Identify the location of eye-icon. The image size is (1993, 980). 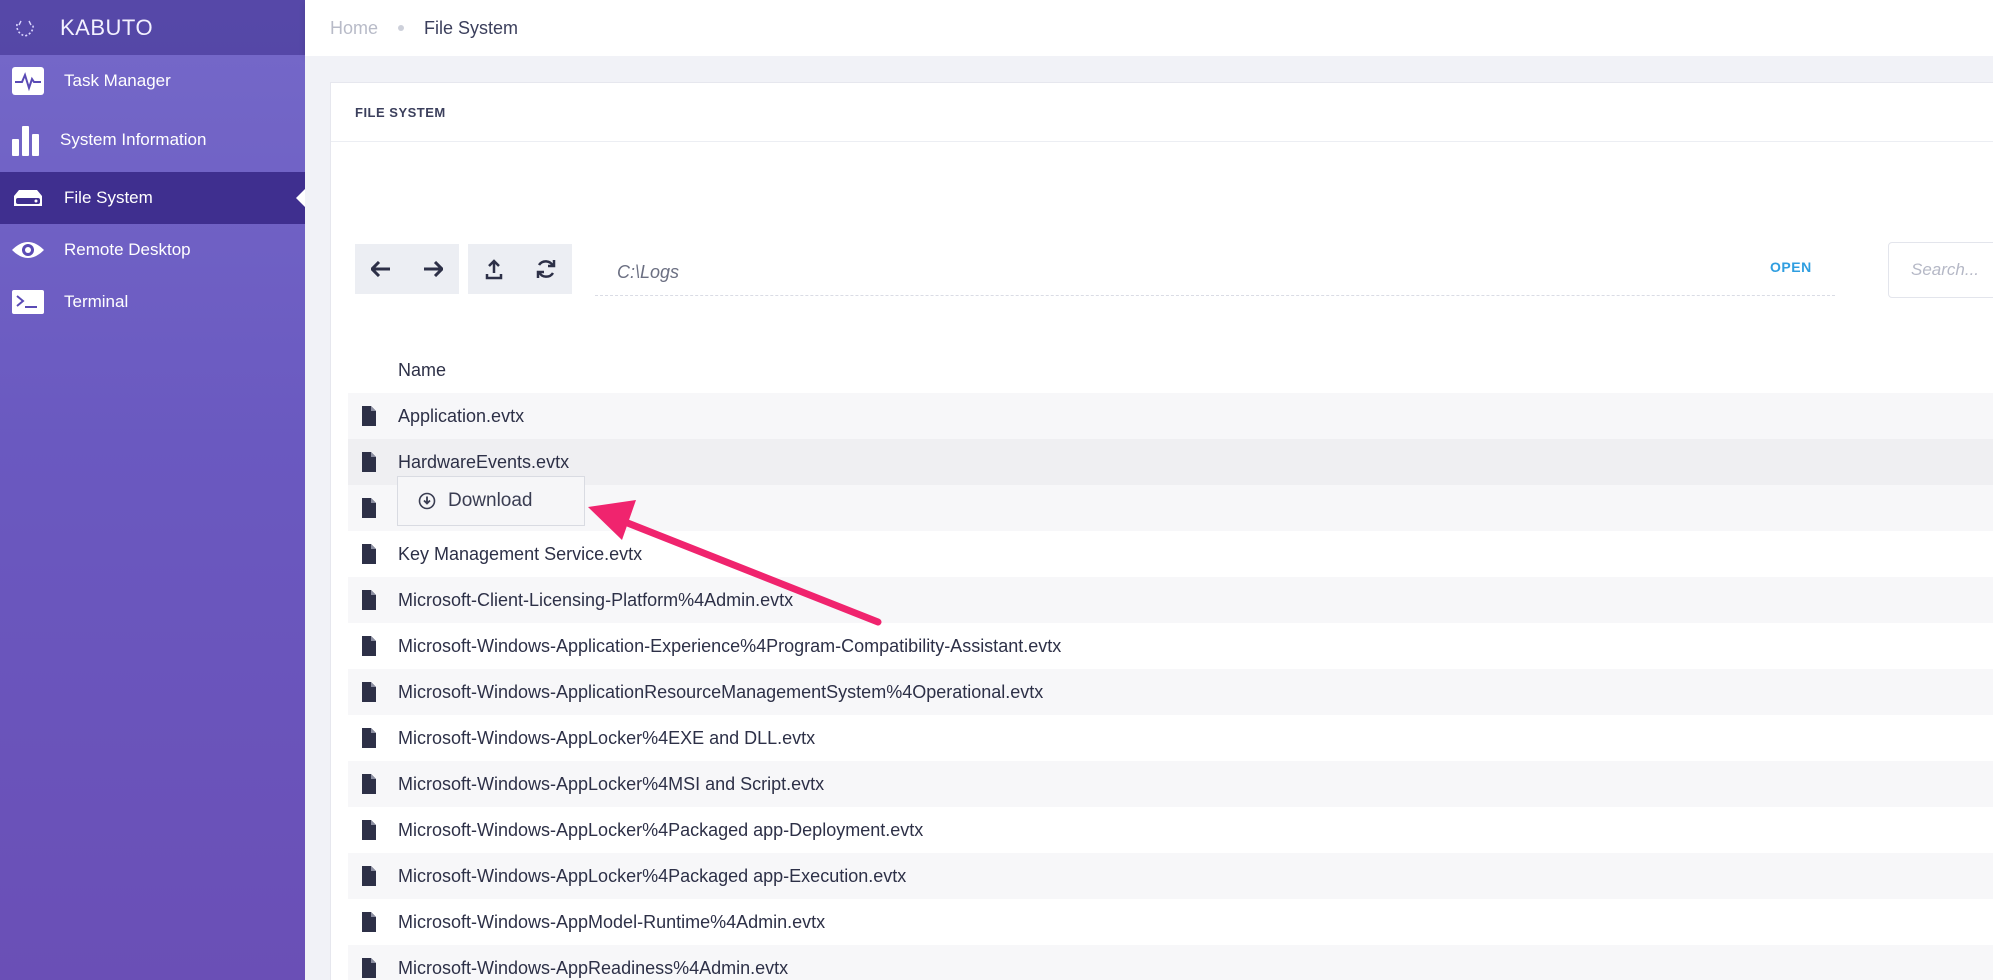
(28, 250).